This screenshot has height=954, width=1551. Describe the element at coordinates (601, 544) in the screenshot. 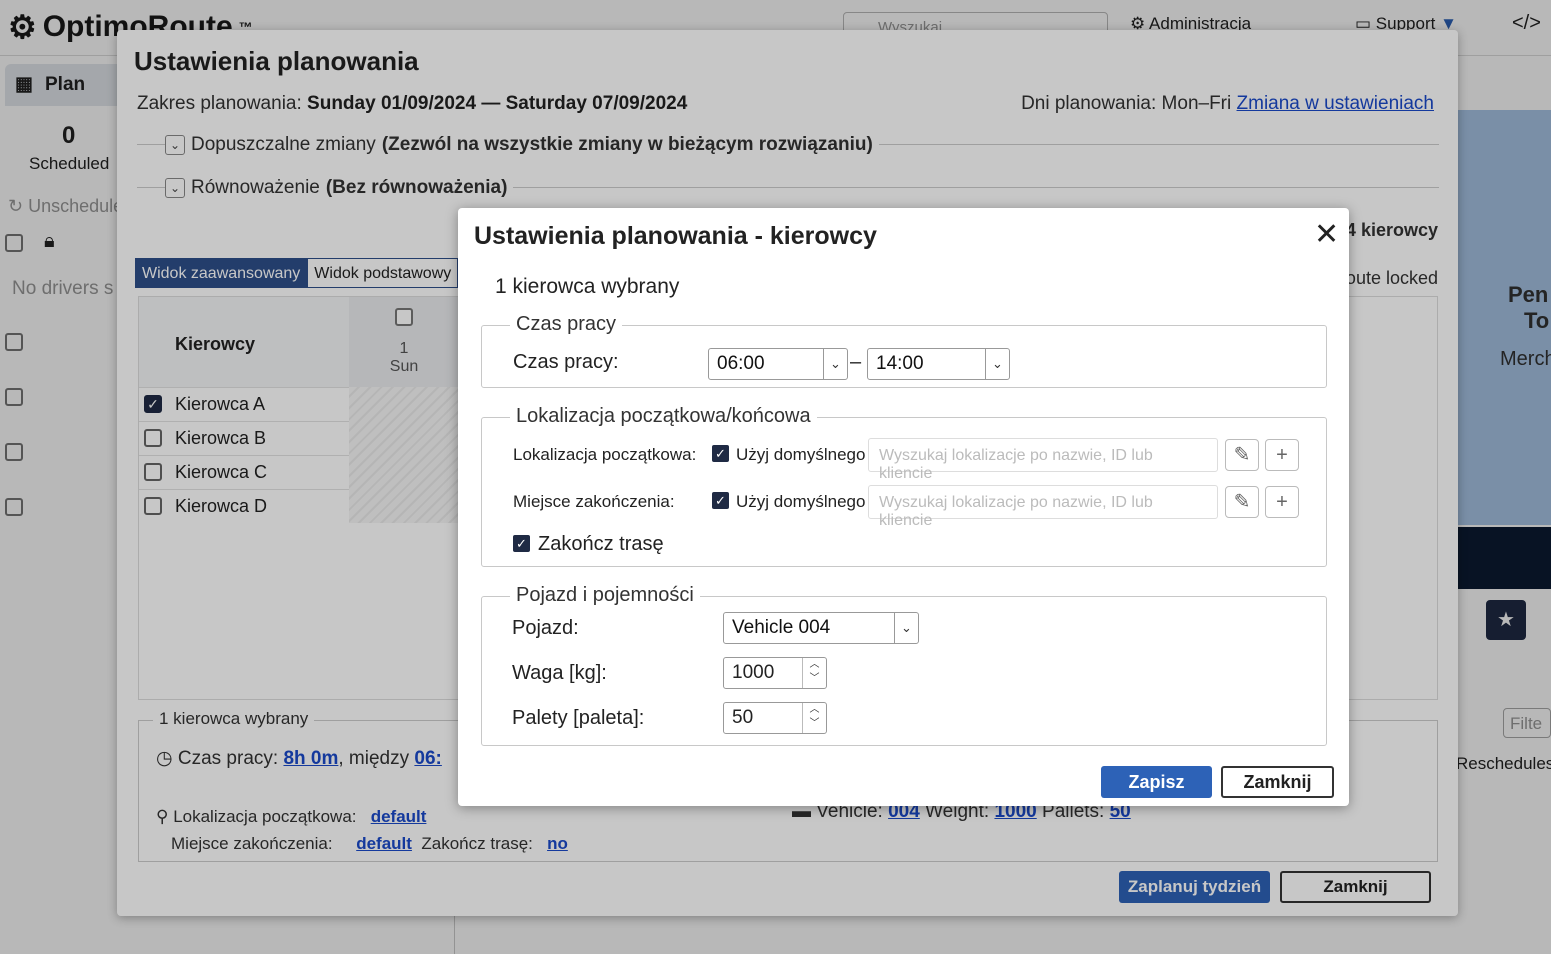

I see `finish-route-label: Zakończ trasę` at that location.